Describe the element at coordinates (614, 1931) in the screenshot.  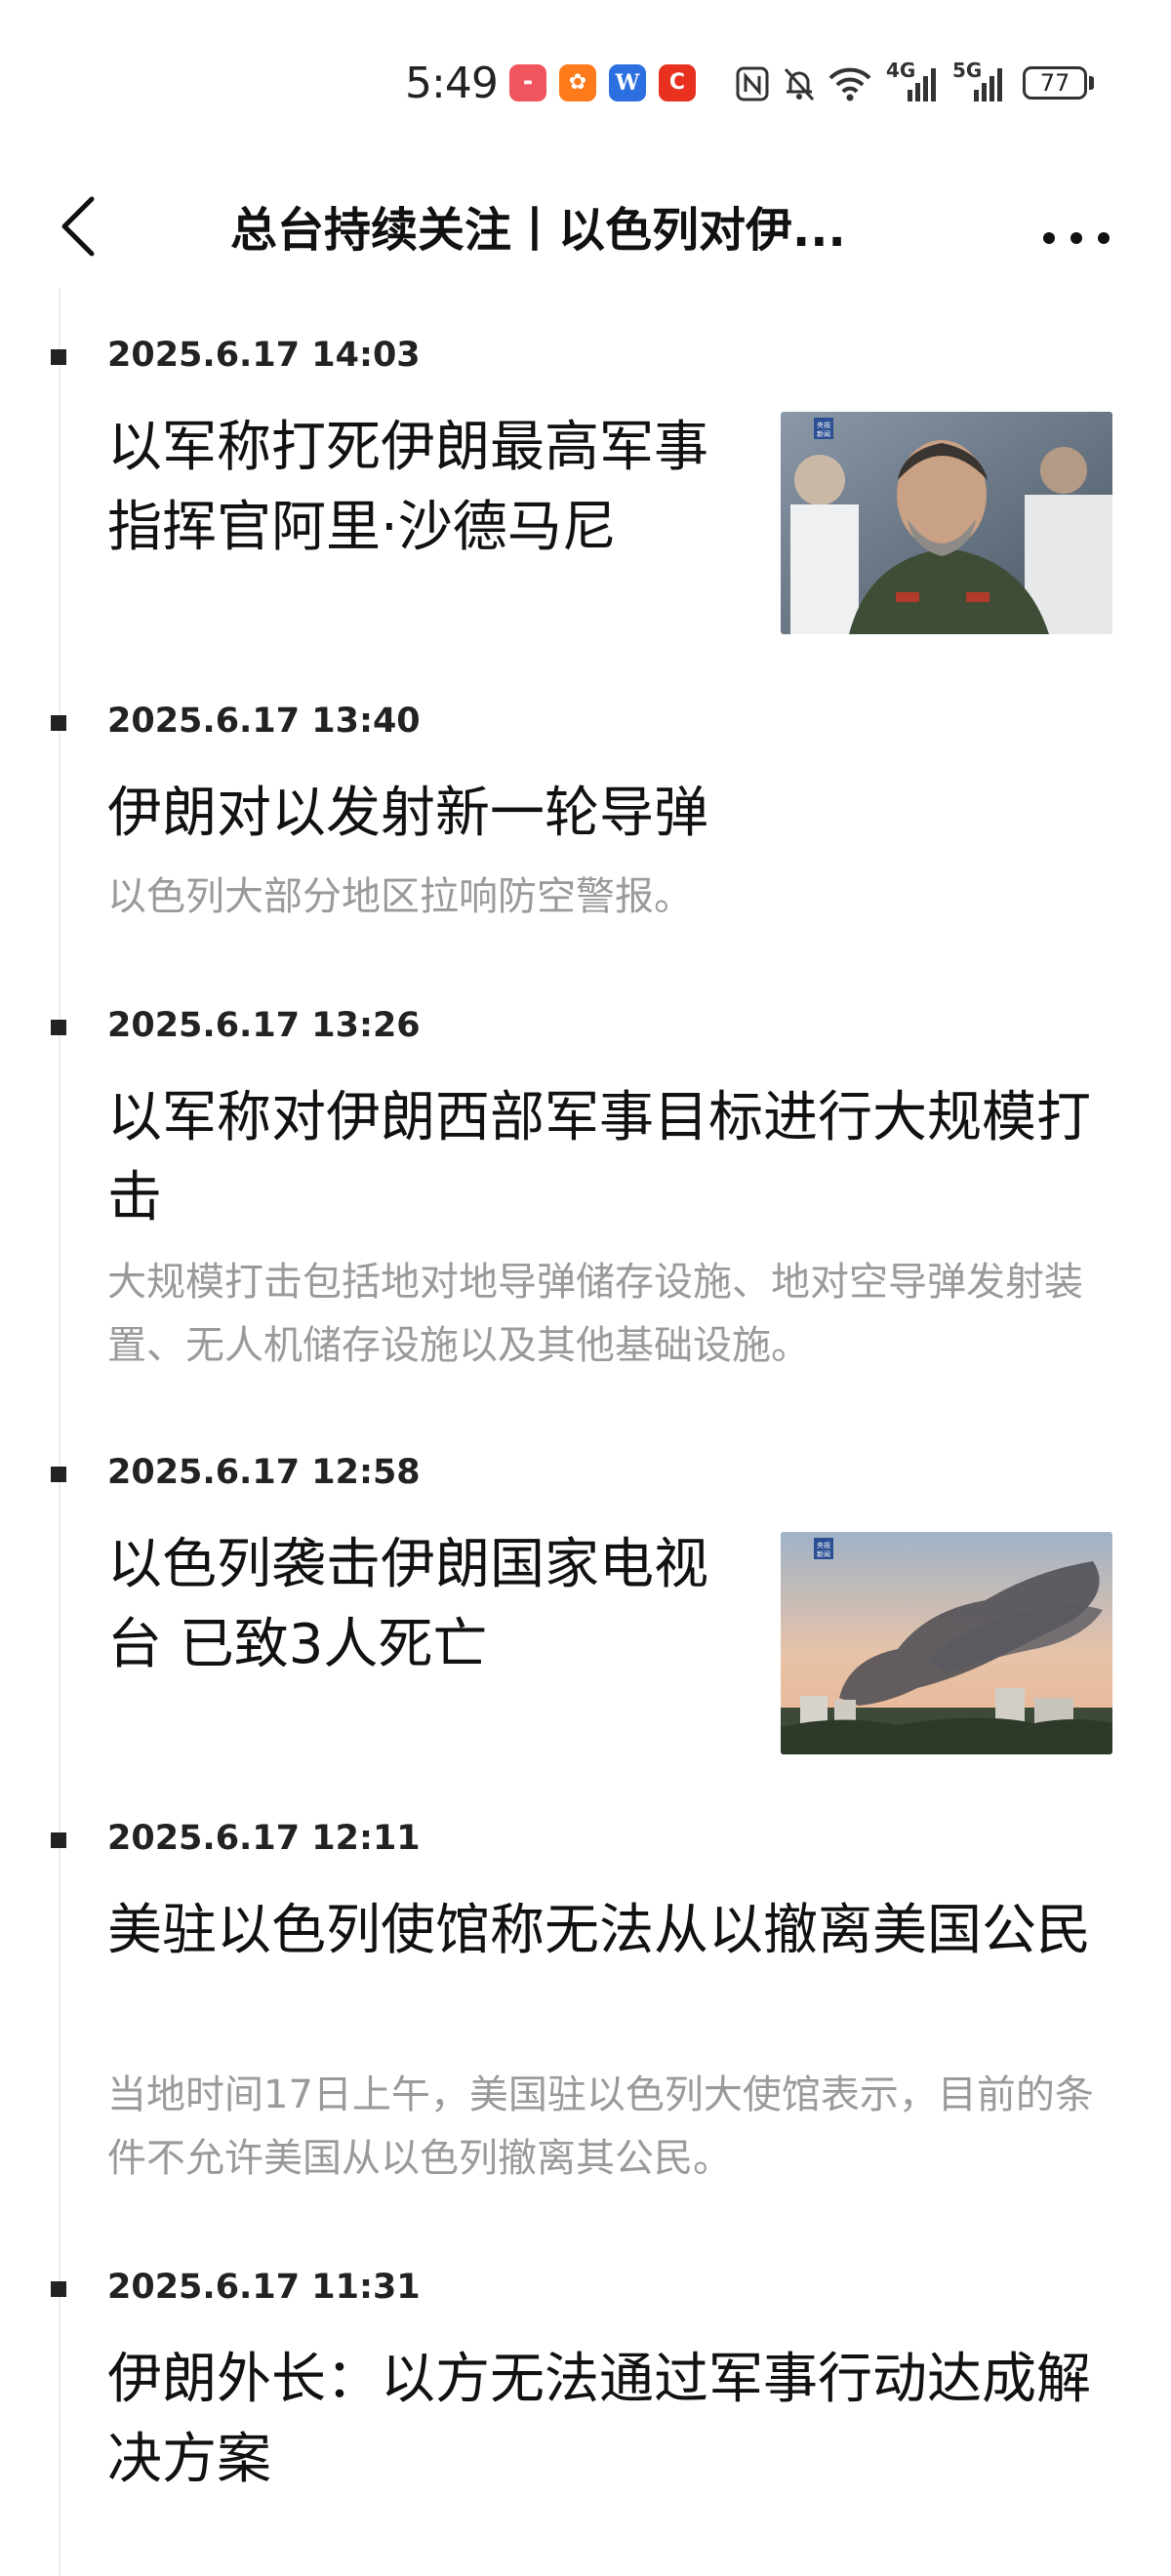
I see `entry-headline: 美驻以色列使馆称无法从以撤离美国公民` at that location.